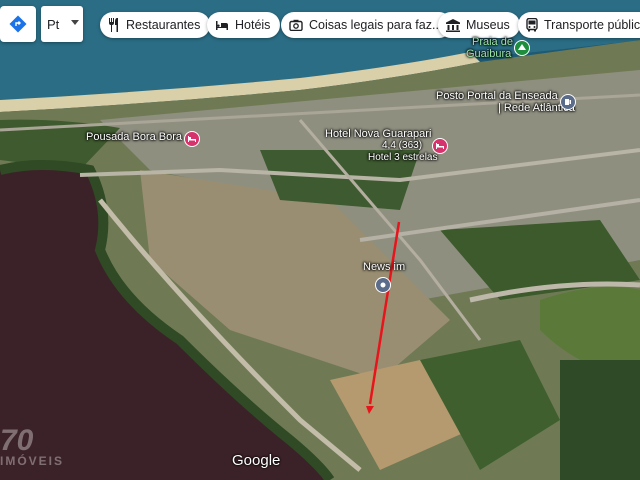  I want to click on chip-label: Restaurantes, so click(163, 25).